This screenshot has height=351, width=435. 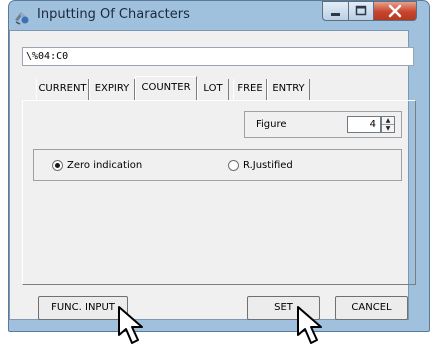 What do you see at coordinates (219, 16) in the screenshot?
I see `title-bar: Inputting Of Characters` at bounding box center [219, 16].